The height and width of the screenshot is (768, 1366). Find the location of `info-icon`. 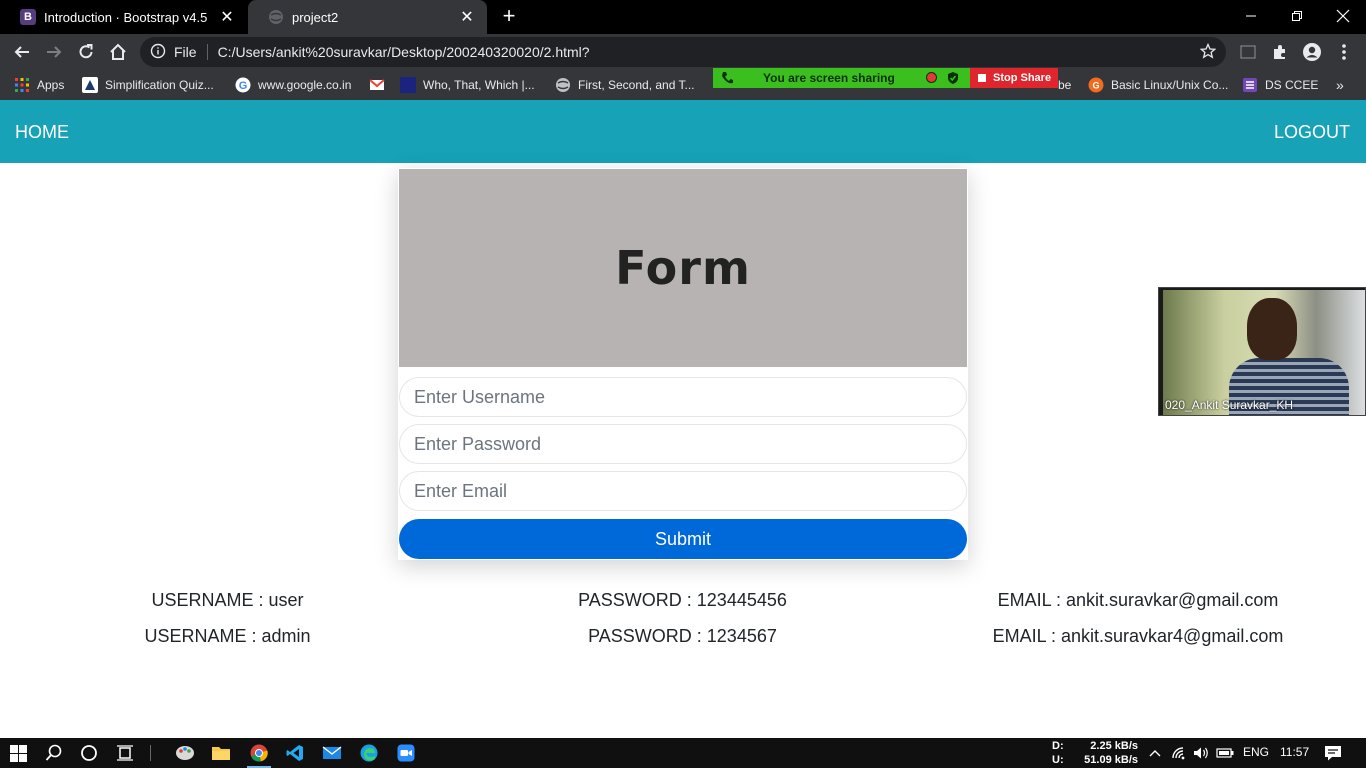

info-icon is located at coordinates (158, 52).